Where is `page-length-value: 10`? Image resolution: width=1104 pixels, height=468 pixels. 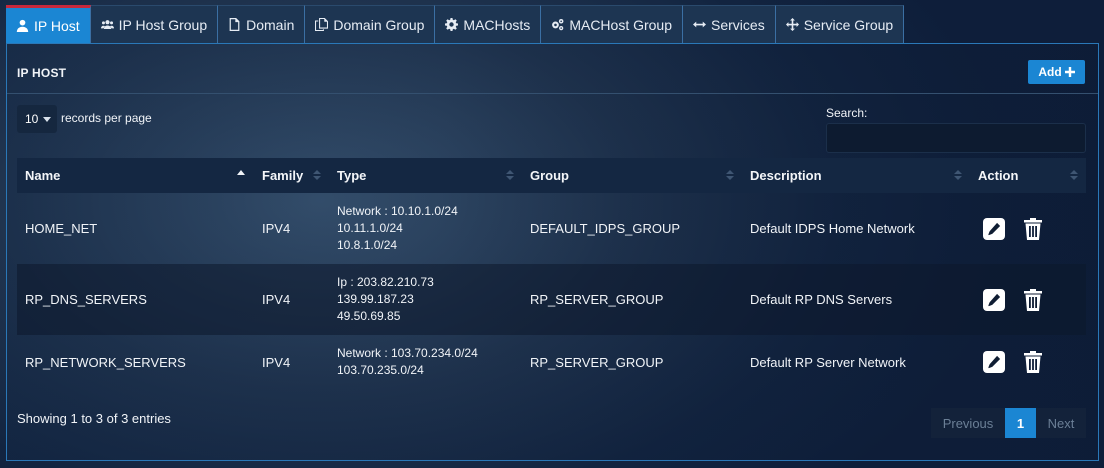
page-length-value: 10 is located at coordinates (32, 119).